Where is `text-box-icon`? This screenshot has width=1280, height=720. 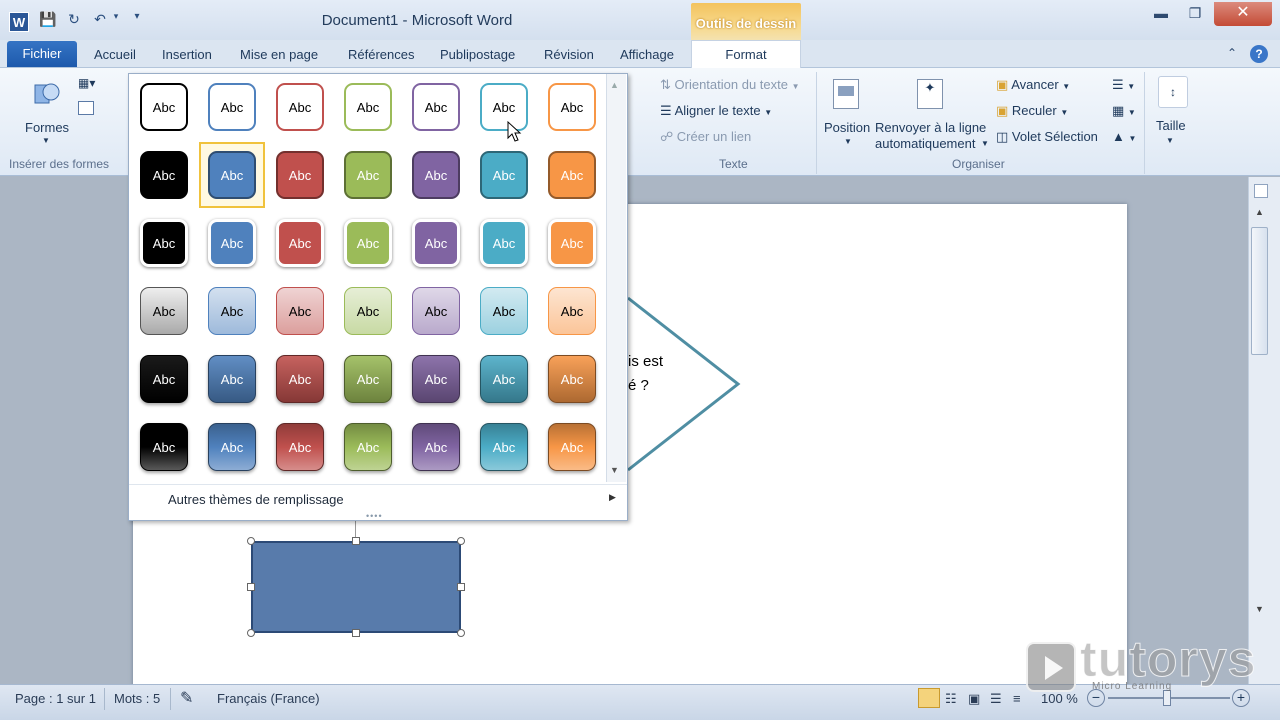 text-box-icon is located at coordinates (86, 108).